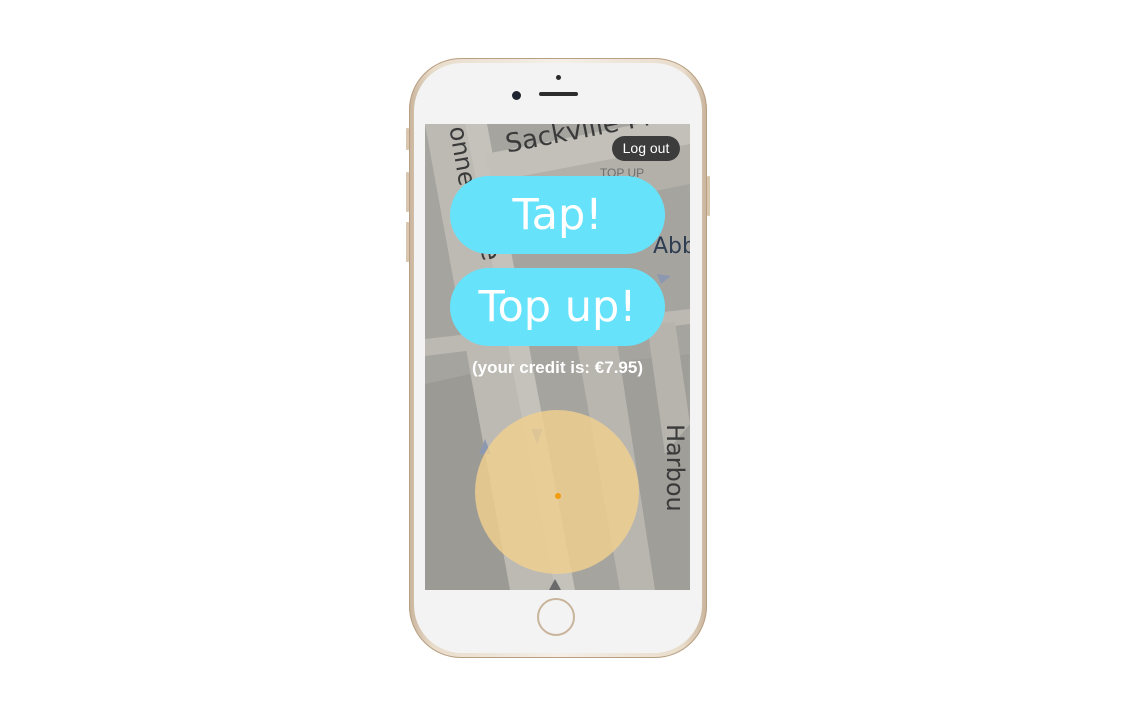 Image resolution: width=1136 pixels, height=710 pixels. I want to click on side-button, so click(407, 139).